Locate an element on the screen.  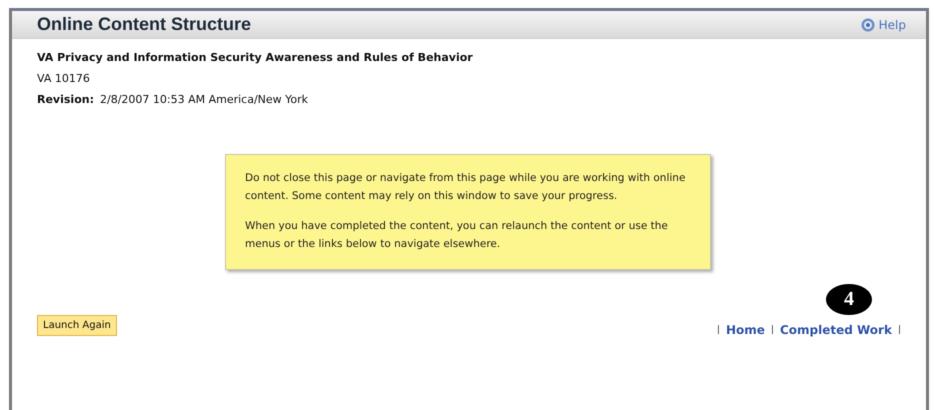
course-code: VA 10176 is located at coordinates (64, 78).